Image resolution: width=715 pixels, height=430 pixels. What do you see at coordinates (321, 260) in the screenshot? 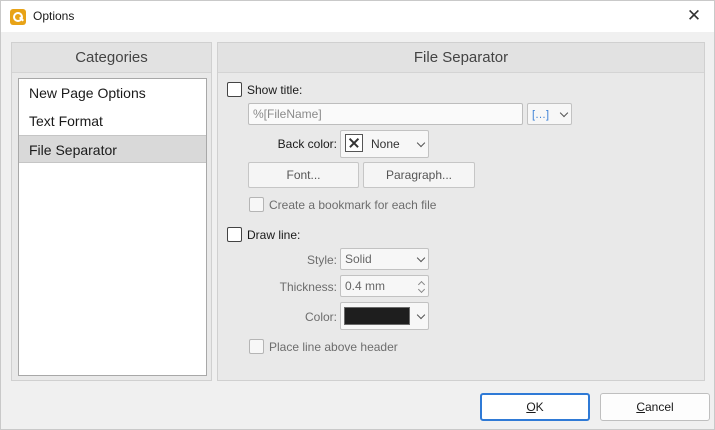
I see `style-label: Style:` at bounding box center [321, 260].